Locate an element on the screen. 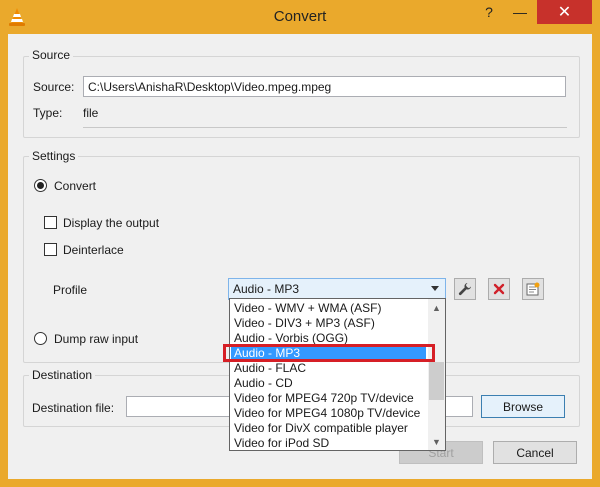 Image resolution: width=600 pixels, height=487 pixels. list-item: Video for DivX compatible player is located at coordinates (328, 428).